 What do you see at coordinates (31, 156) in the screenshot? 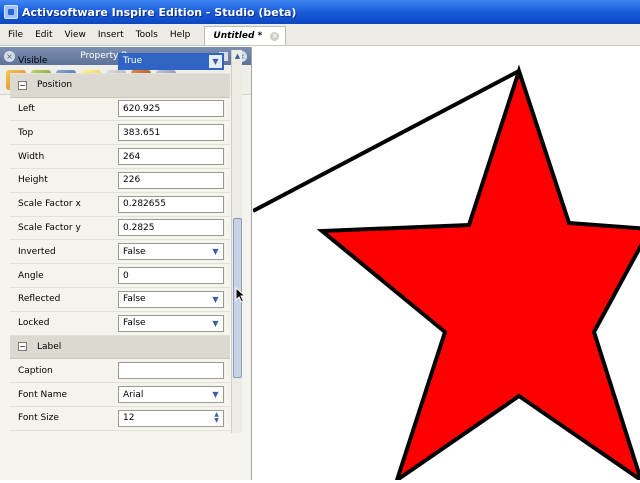
I see `prop-label: Width` at bounding box center [31, 156].